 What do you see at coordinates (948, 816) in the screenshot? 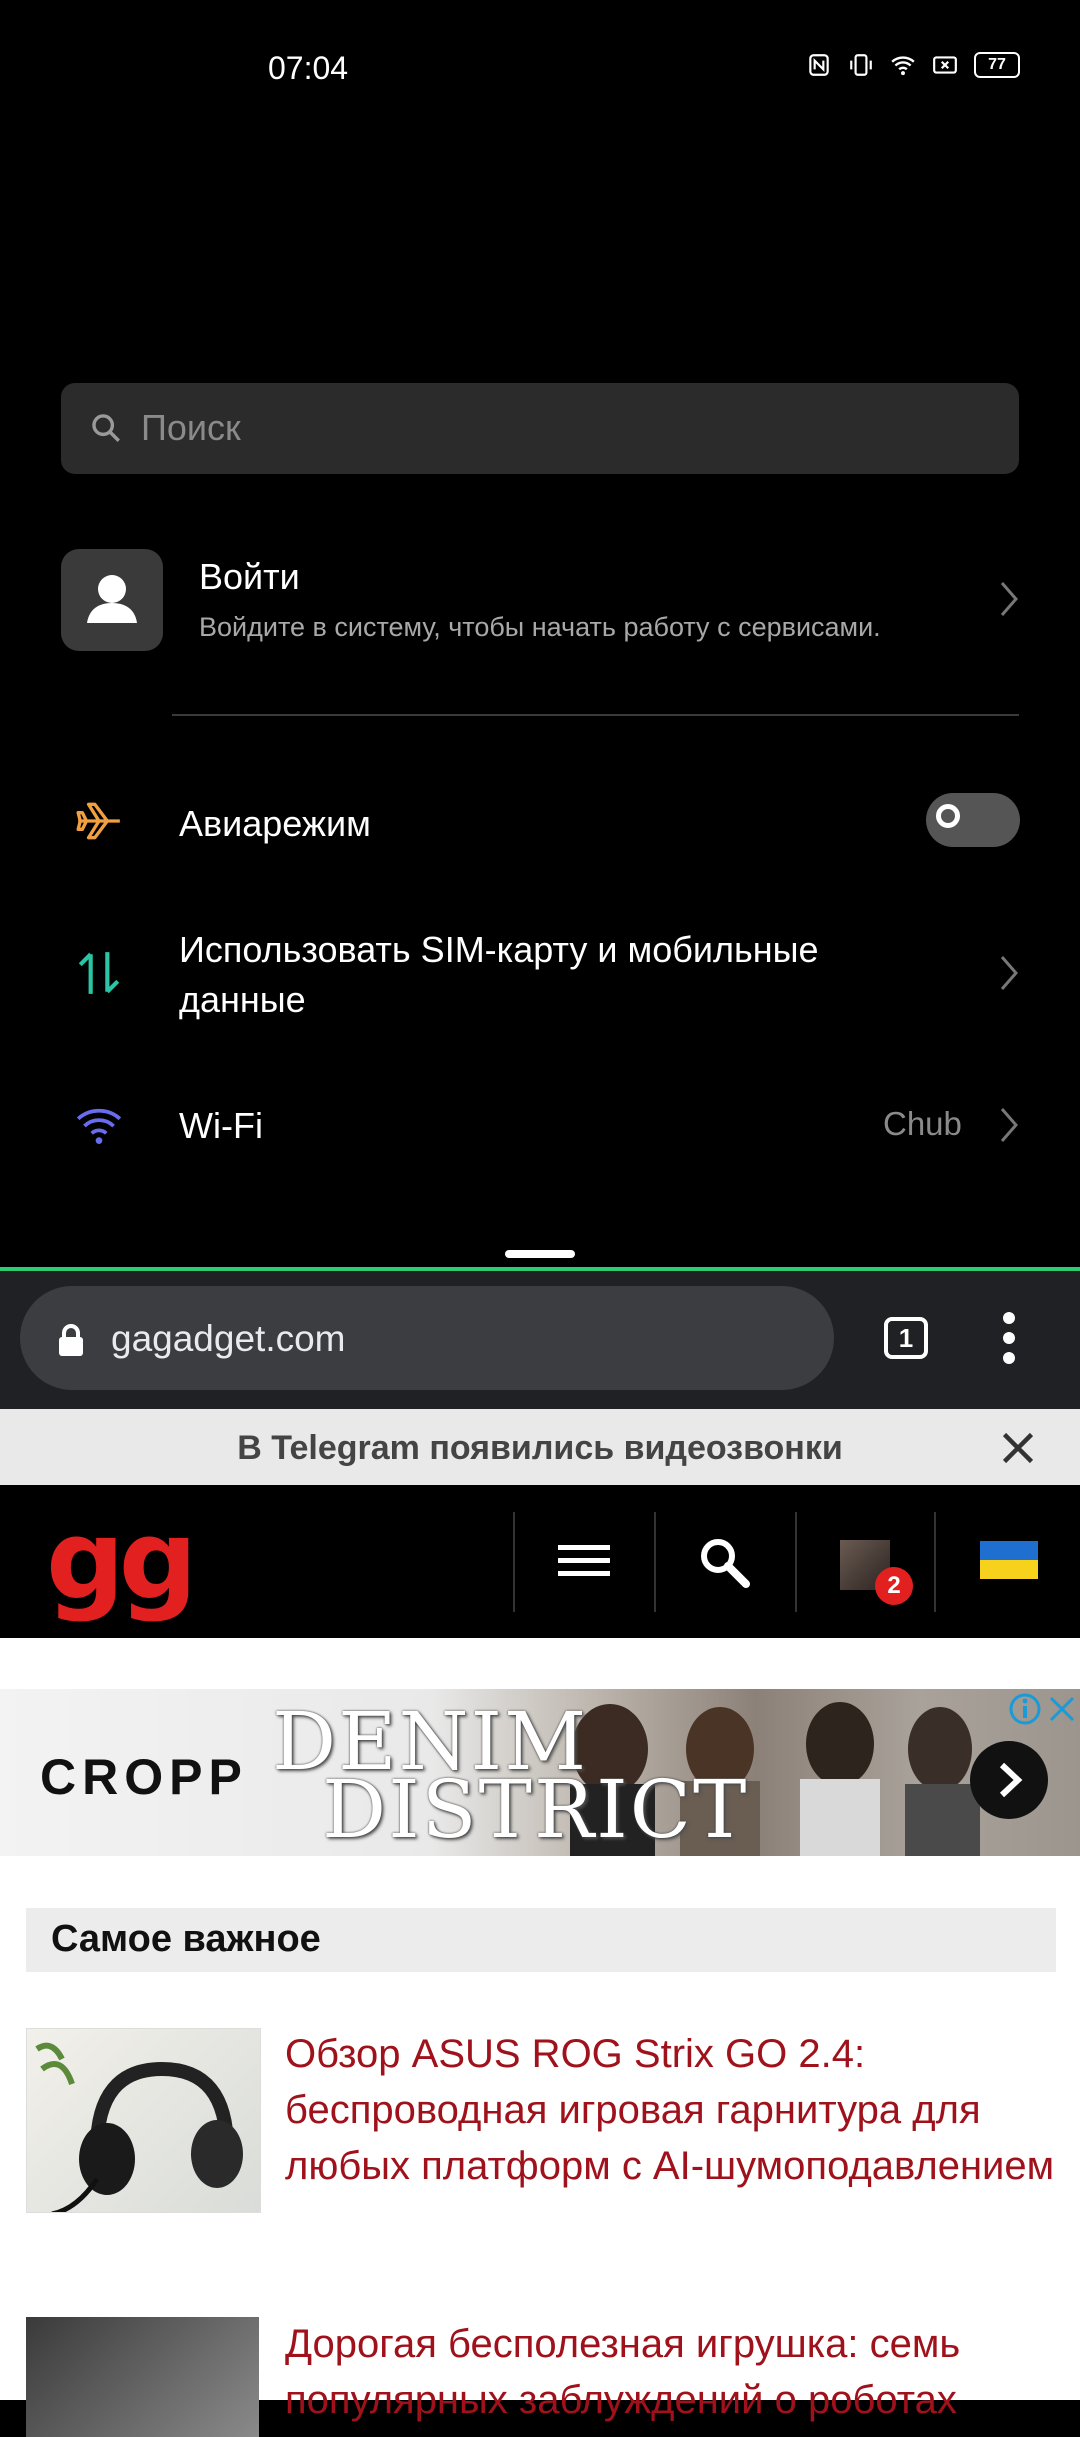
I see `toggle-knob` at bounding box center [948, 816].